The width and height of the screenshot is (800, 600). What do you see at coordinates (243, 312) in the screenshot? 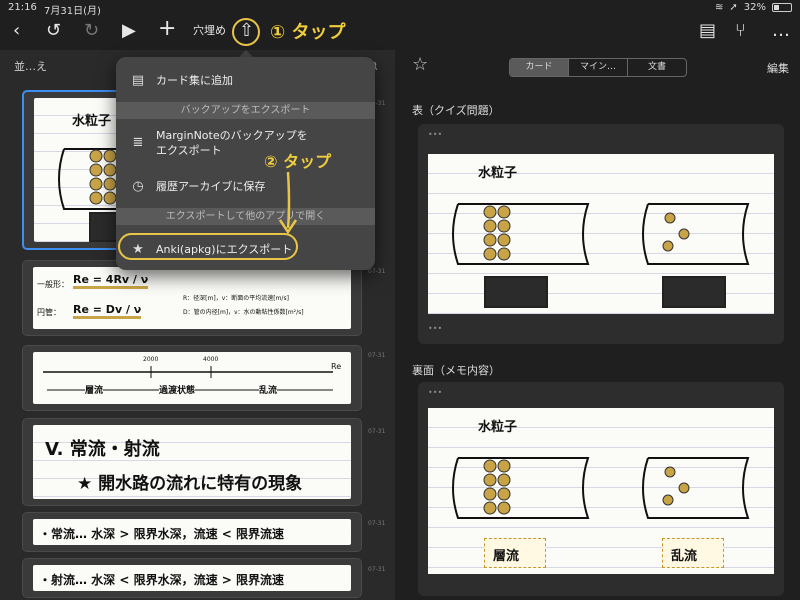
I see `legend-line-2: D：管の内径[m]，ν：水の動粘性係数[m²/s]` at bounding box center [243, 312].